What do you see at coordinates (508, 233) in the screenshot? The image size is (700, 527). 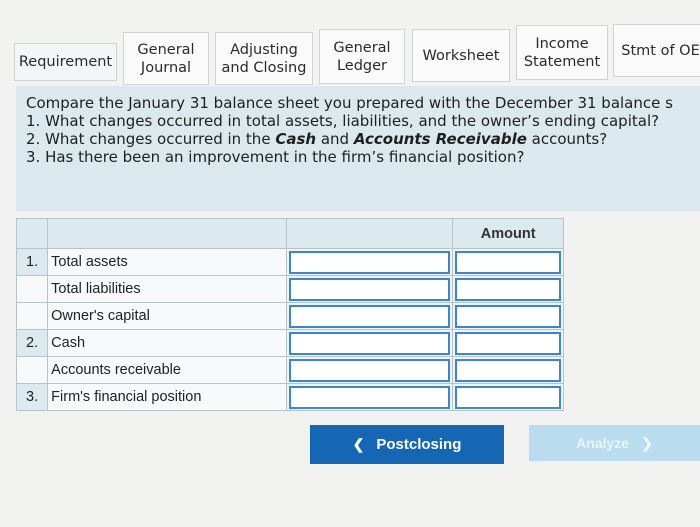 I see `amount-header: Amount` at bounding box center [508, 233].